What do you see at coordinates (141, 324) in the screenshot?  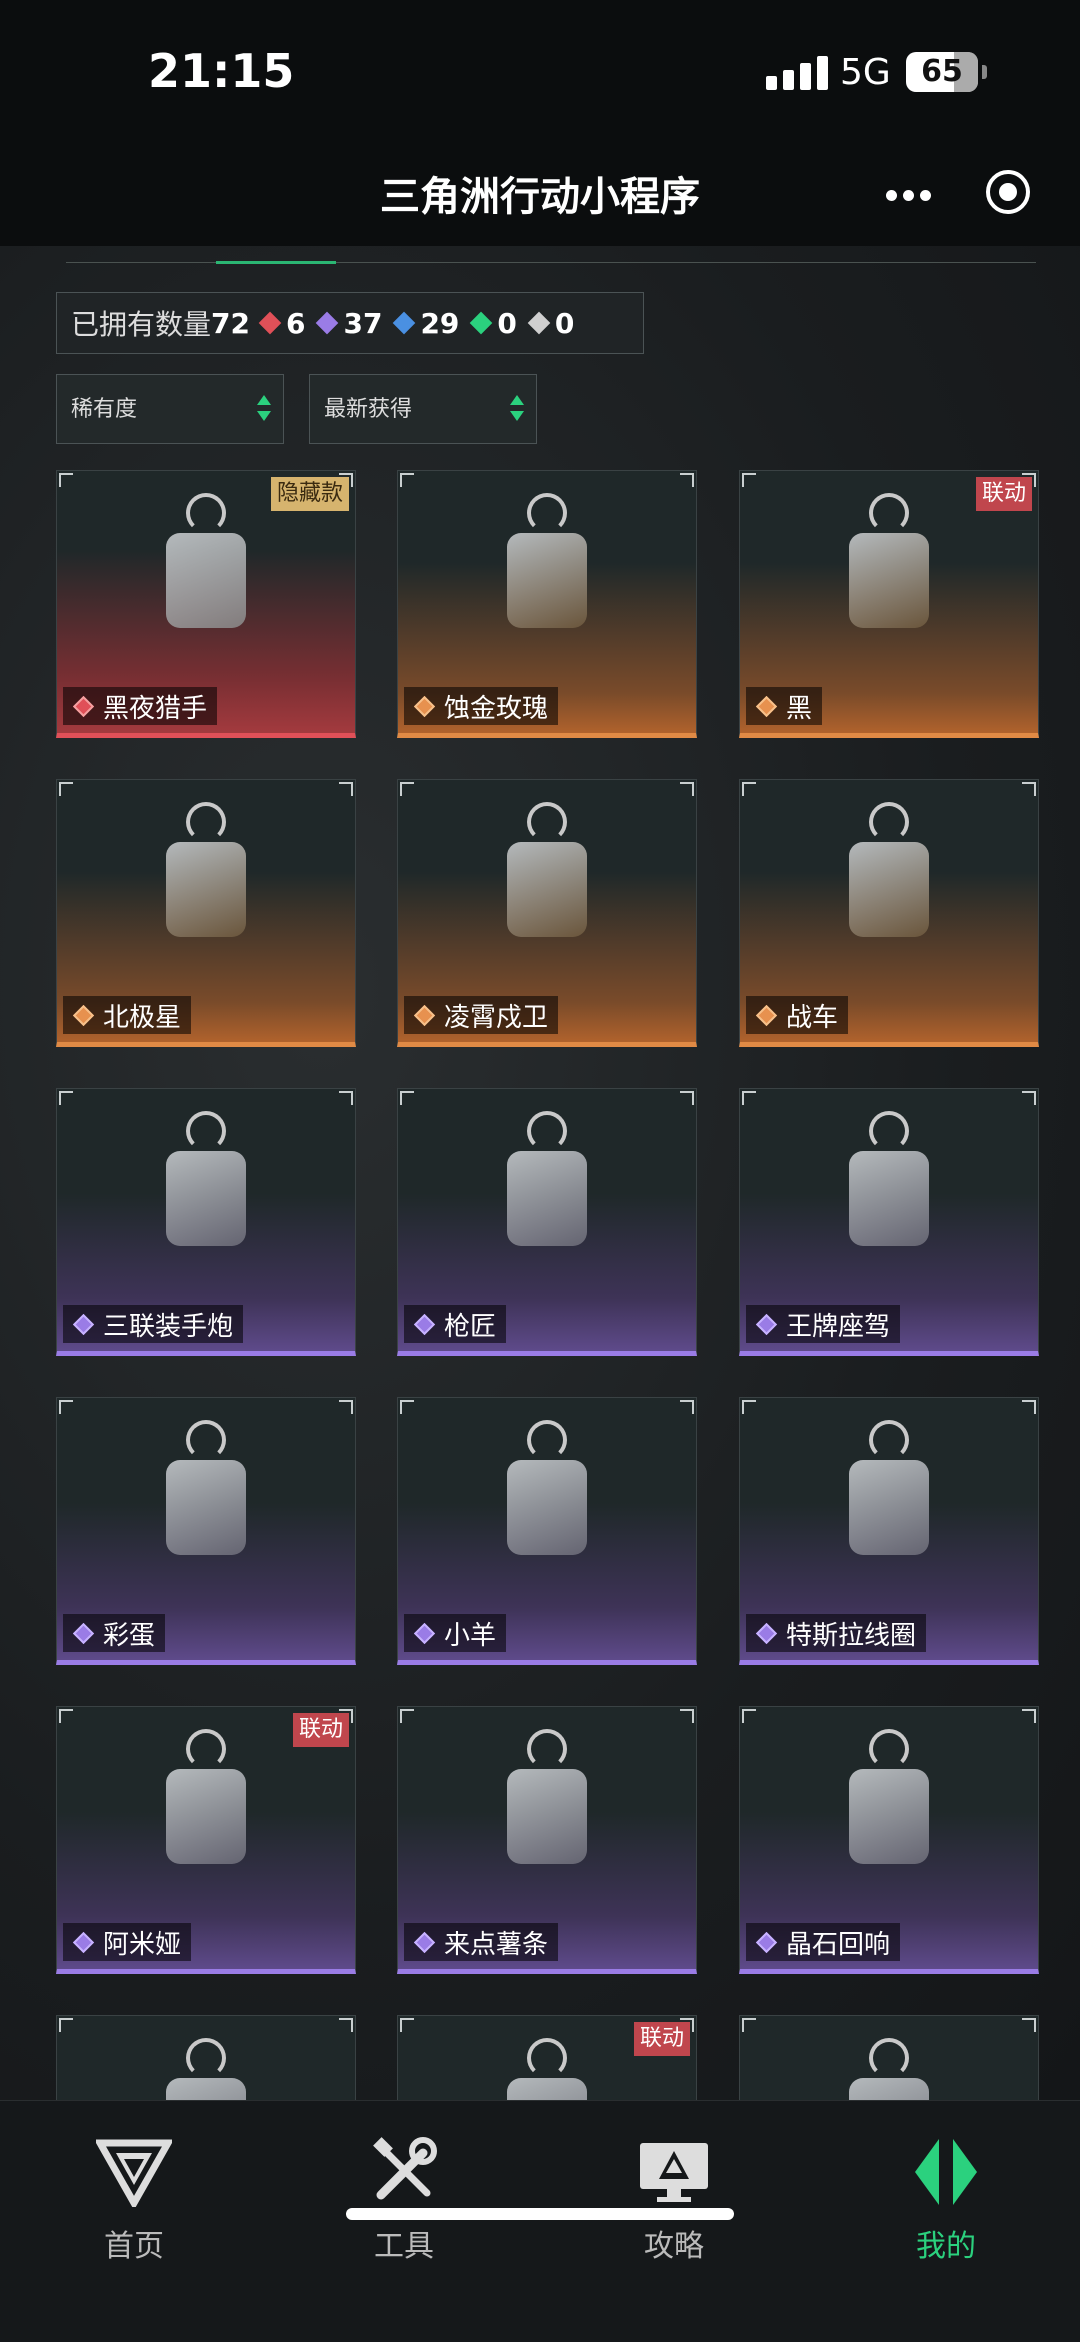 I see `owned-label: 已拥有数量` at bounding box center [141, 324].